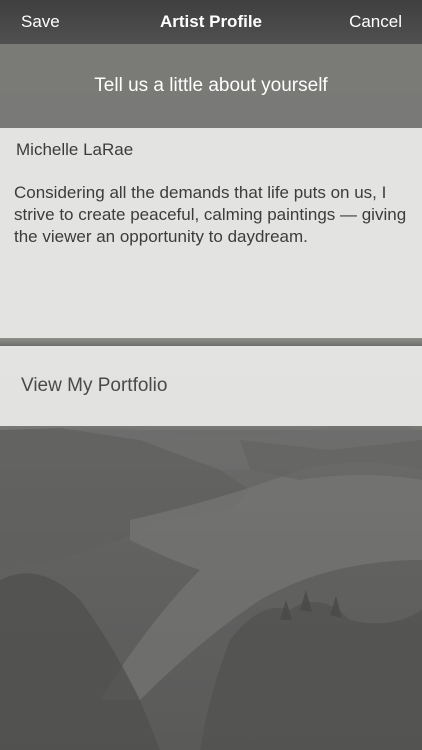 This screenshot has width=422, height=750. I want to click on artist-name-field: Michelle LaRae, so click(74, 150).